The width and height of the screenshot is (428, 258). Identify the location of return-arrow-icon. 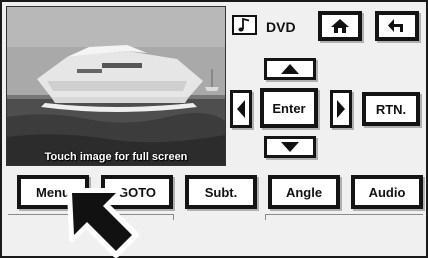
(395, 25).